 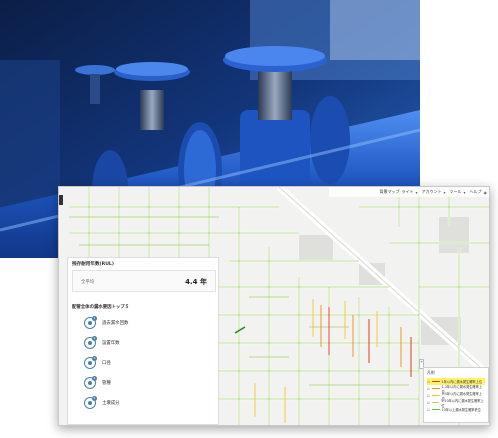 What do you see at coordinates (94, 318) in the screenshot?
I see `rank-badge: 1` at bounding box center [94, 318].